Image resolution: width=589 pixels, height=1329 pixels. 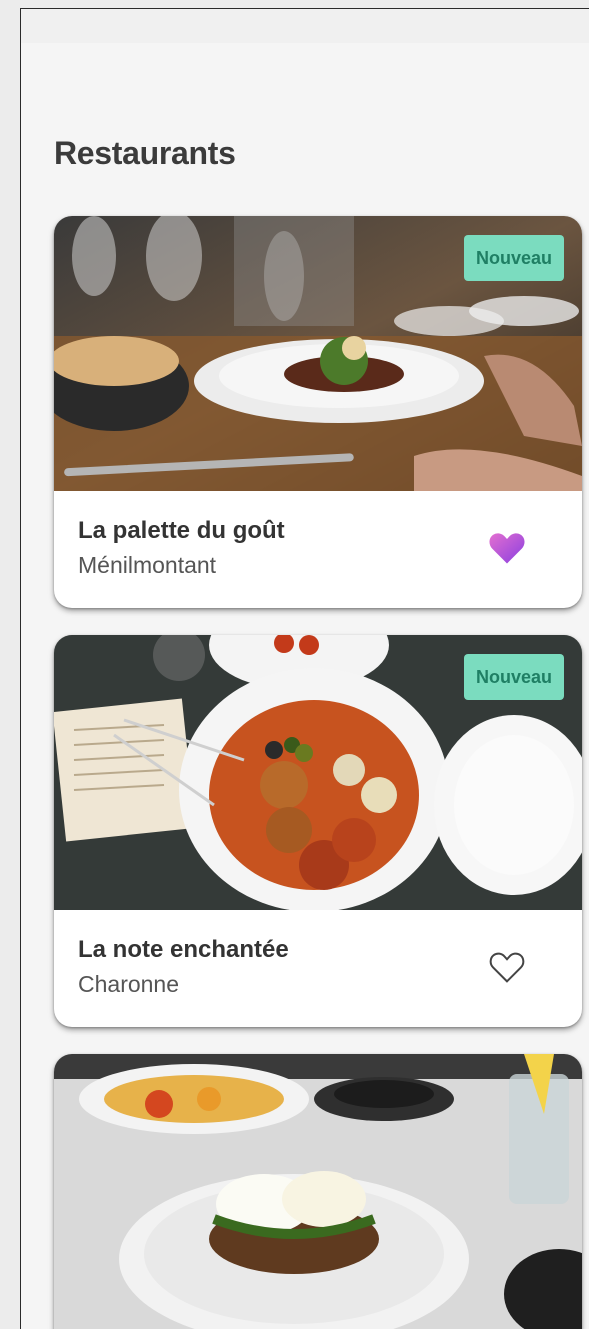 What do you see at coordinates (129, 984) in the screenshot?
I see `restaurant-area: Charonne` at bounding box center [129, 984].